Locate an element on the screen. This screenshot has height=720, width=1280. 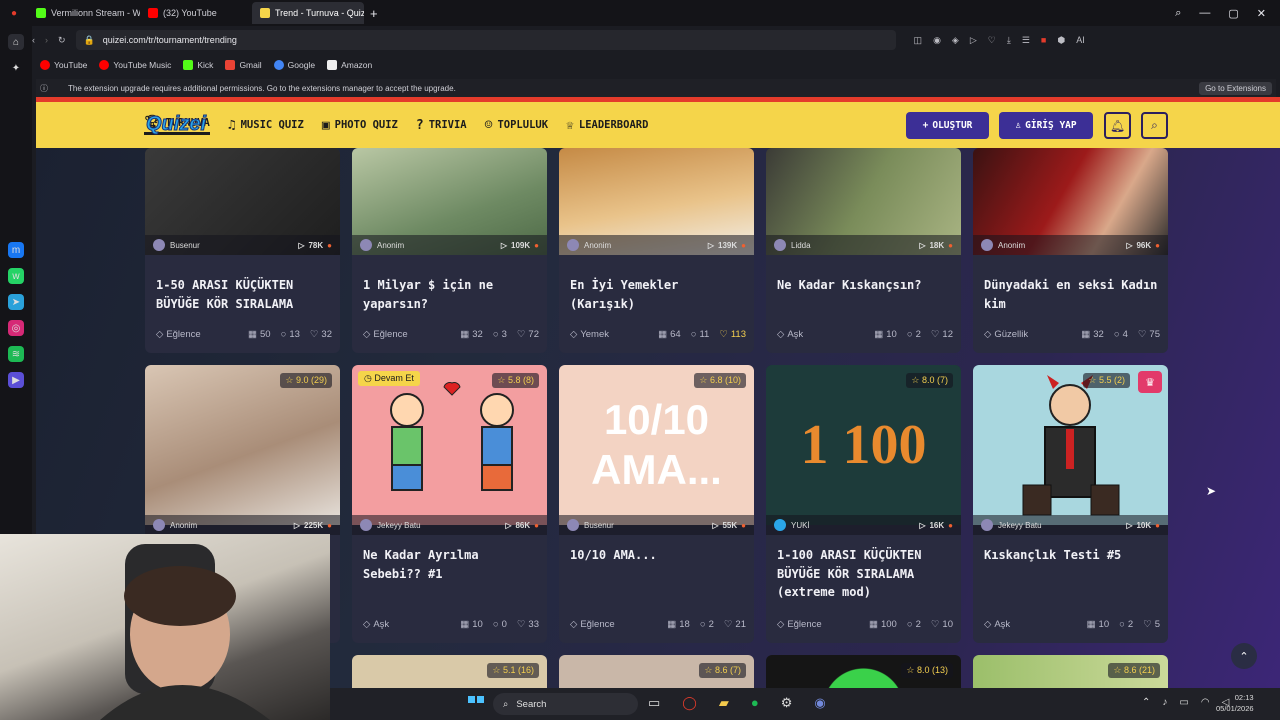
taskbar-search: ⌕ Search is located at coordinates (565, 704).